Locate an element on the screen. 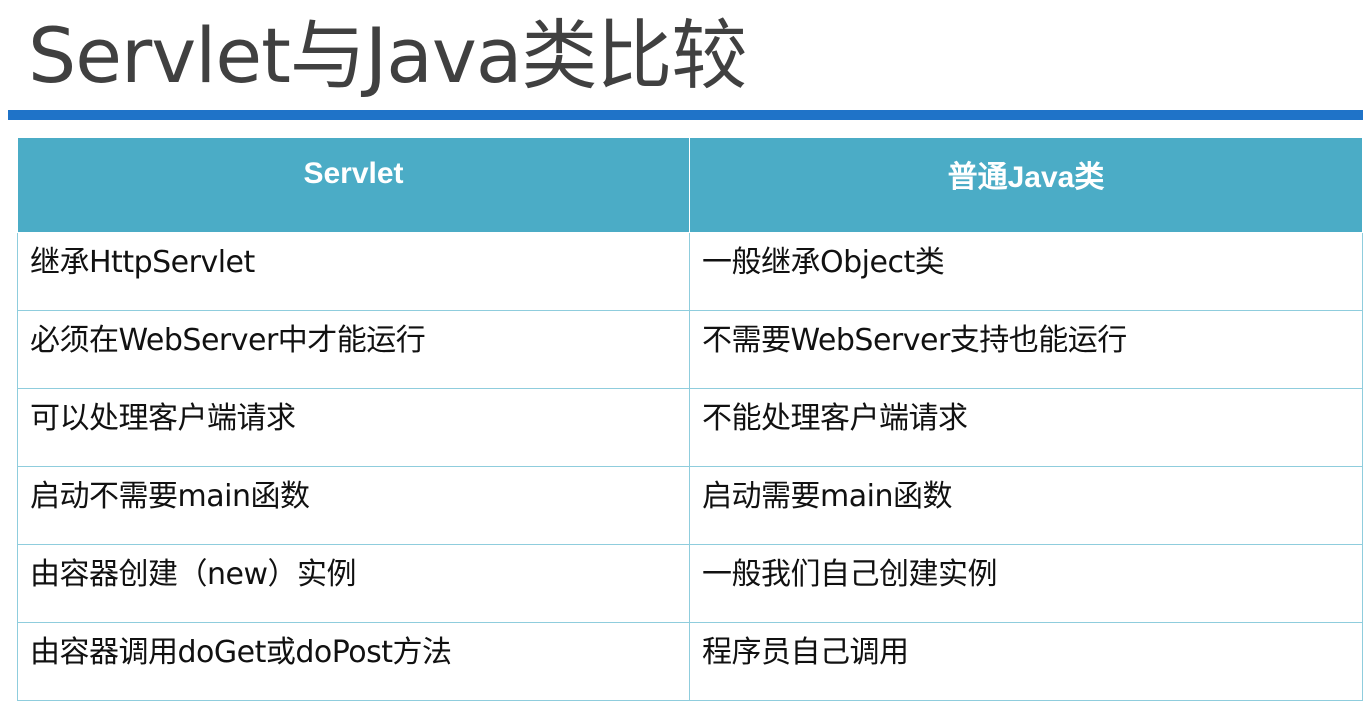 The width and height of the screenshot is (1363, 701). servlet-cell: 必须在WebServer中才能运行 is located at coordinates (353, 349).